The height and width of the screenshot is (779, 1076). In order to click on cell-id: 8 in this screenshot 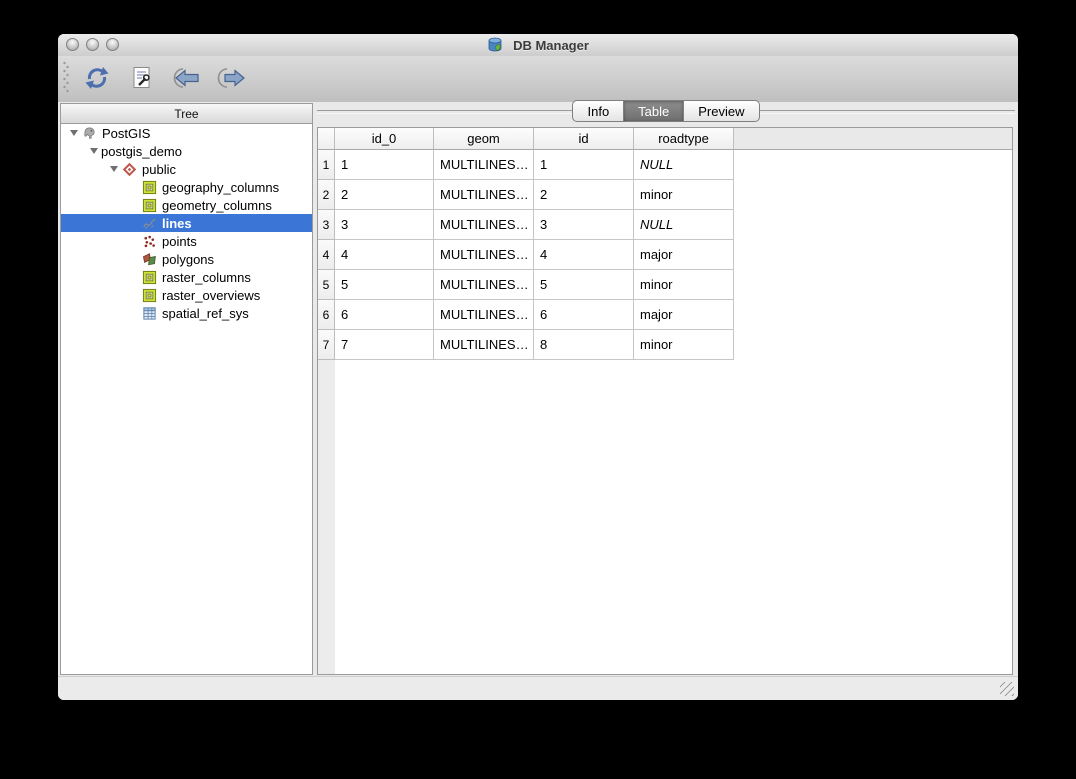, I will do `click(584, 345)`.